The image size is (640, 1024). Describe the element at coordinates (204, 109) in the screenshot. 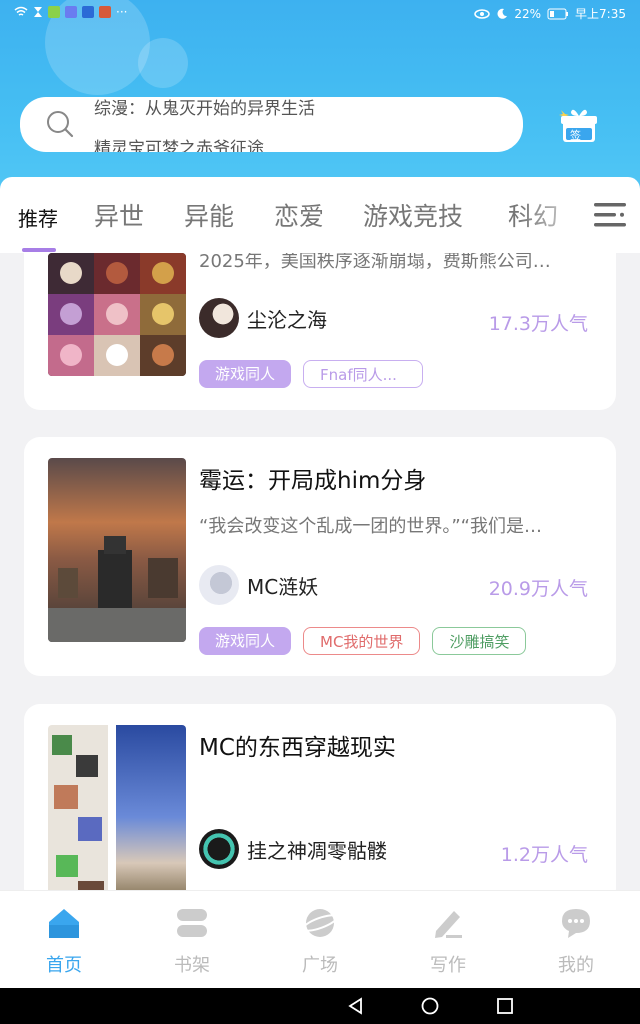

I see `search-hint: 综漫：从鬼灭开始的异界生活` at that location.